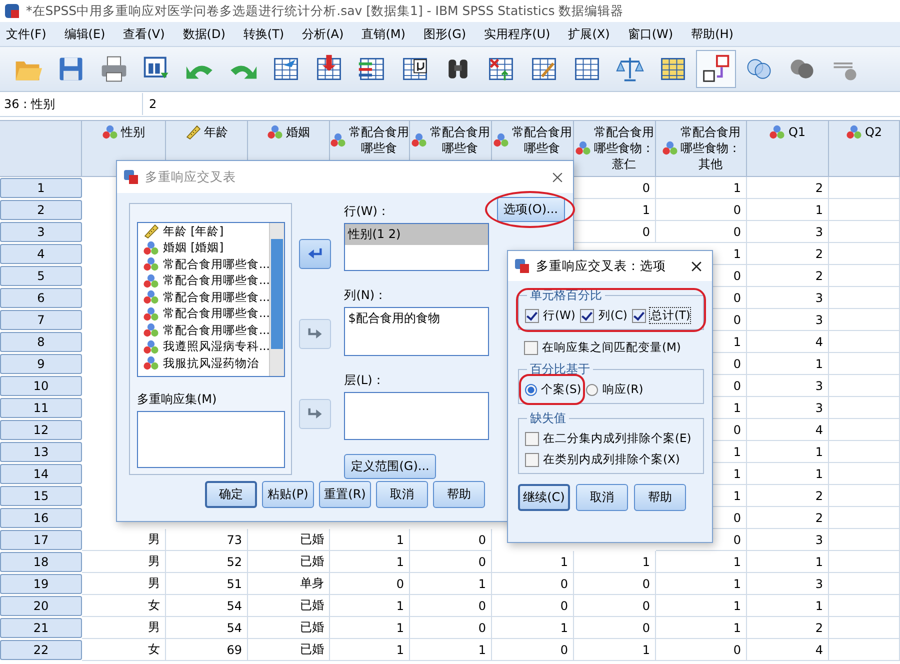 Image resolution: width=900 pixels, height=664 pixels. I want to click on row-number: 4, so click(41, 254).